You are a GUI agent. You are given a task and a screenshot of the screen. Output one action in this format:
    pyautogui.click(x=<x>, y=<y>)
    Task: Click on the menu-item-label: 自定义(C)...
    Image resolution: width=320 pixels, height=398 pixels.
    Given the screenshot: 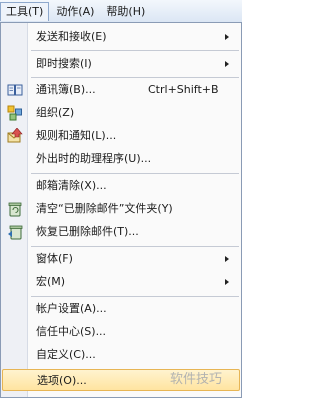 What is the action you would take?
    pyautogui.click(x=66, y=354)
    